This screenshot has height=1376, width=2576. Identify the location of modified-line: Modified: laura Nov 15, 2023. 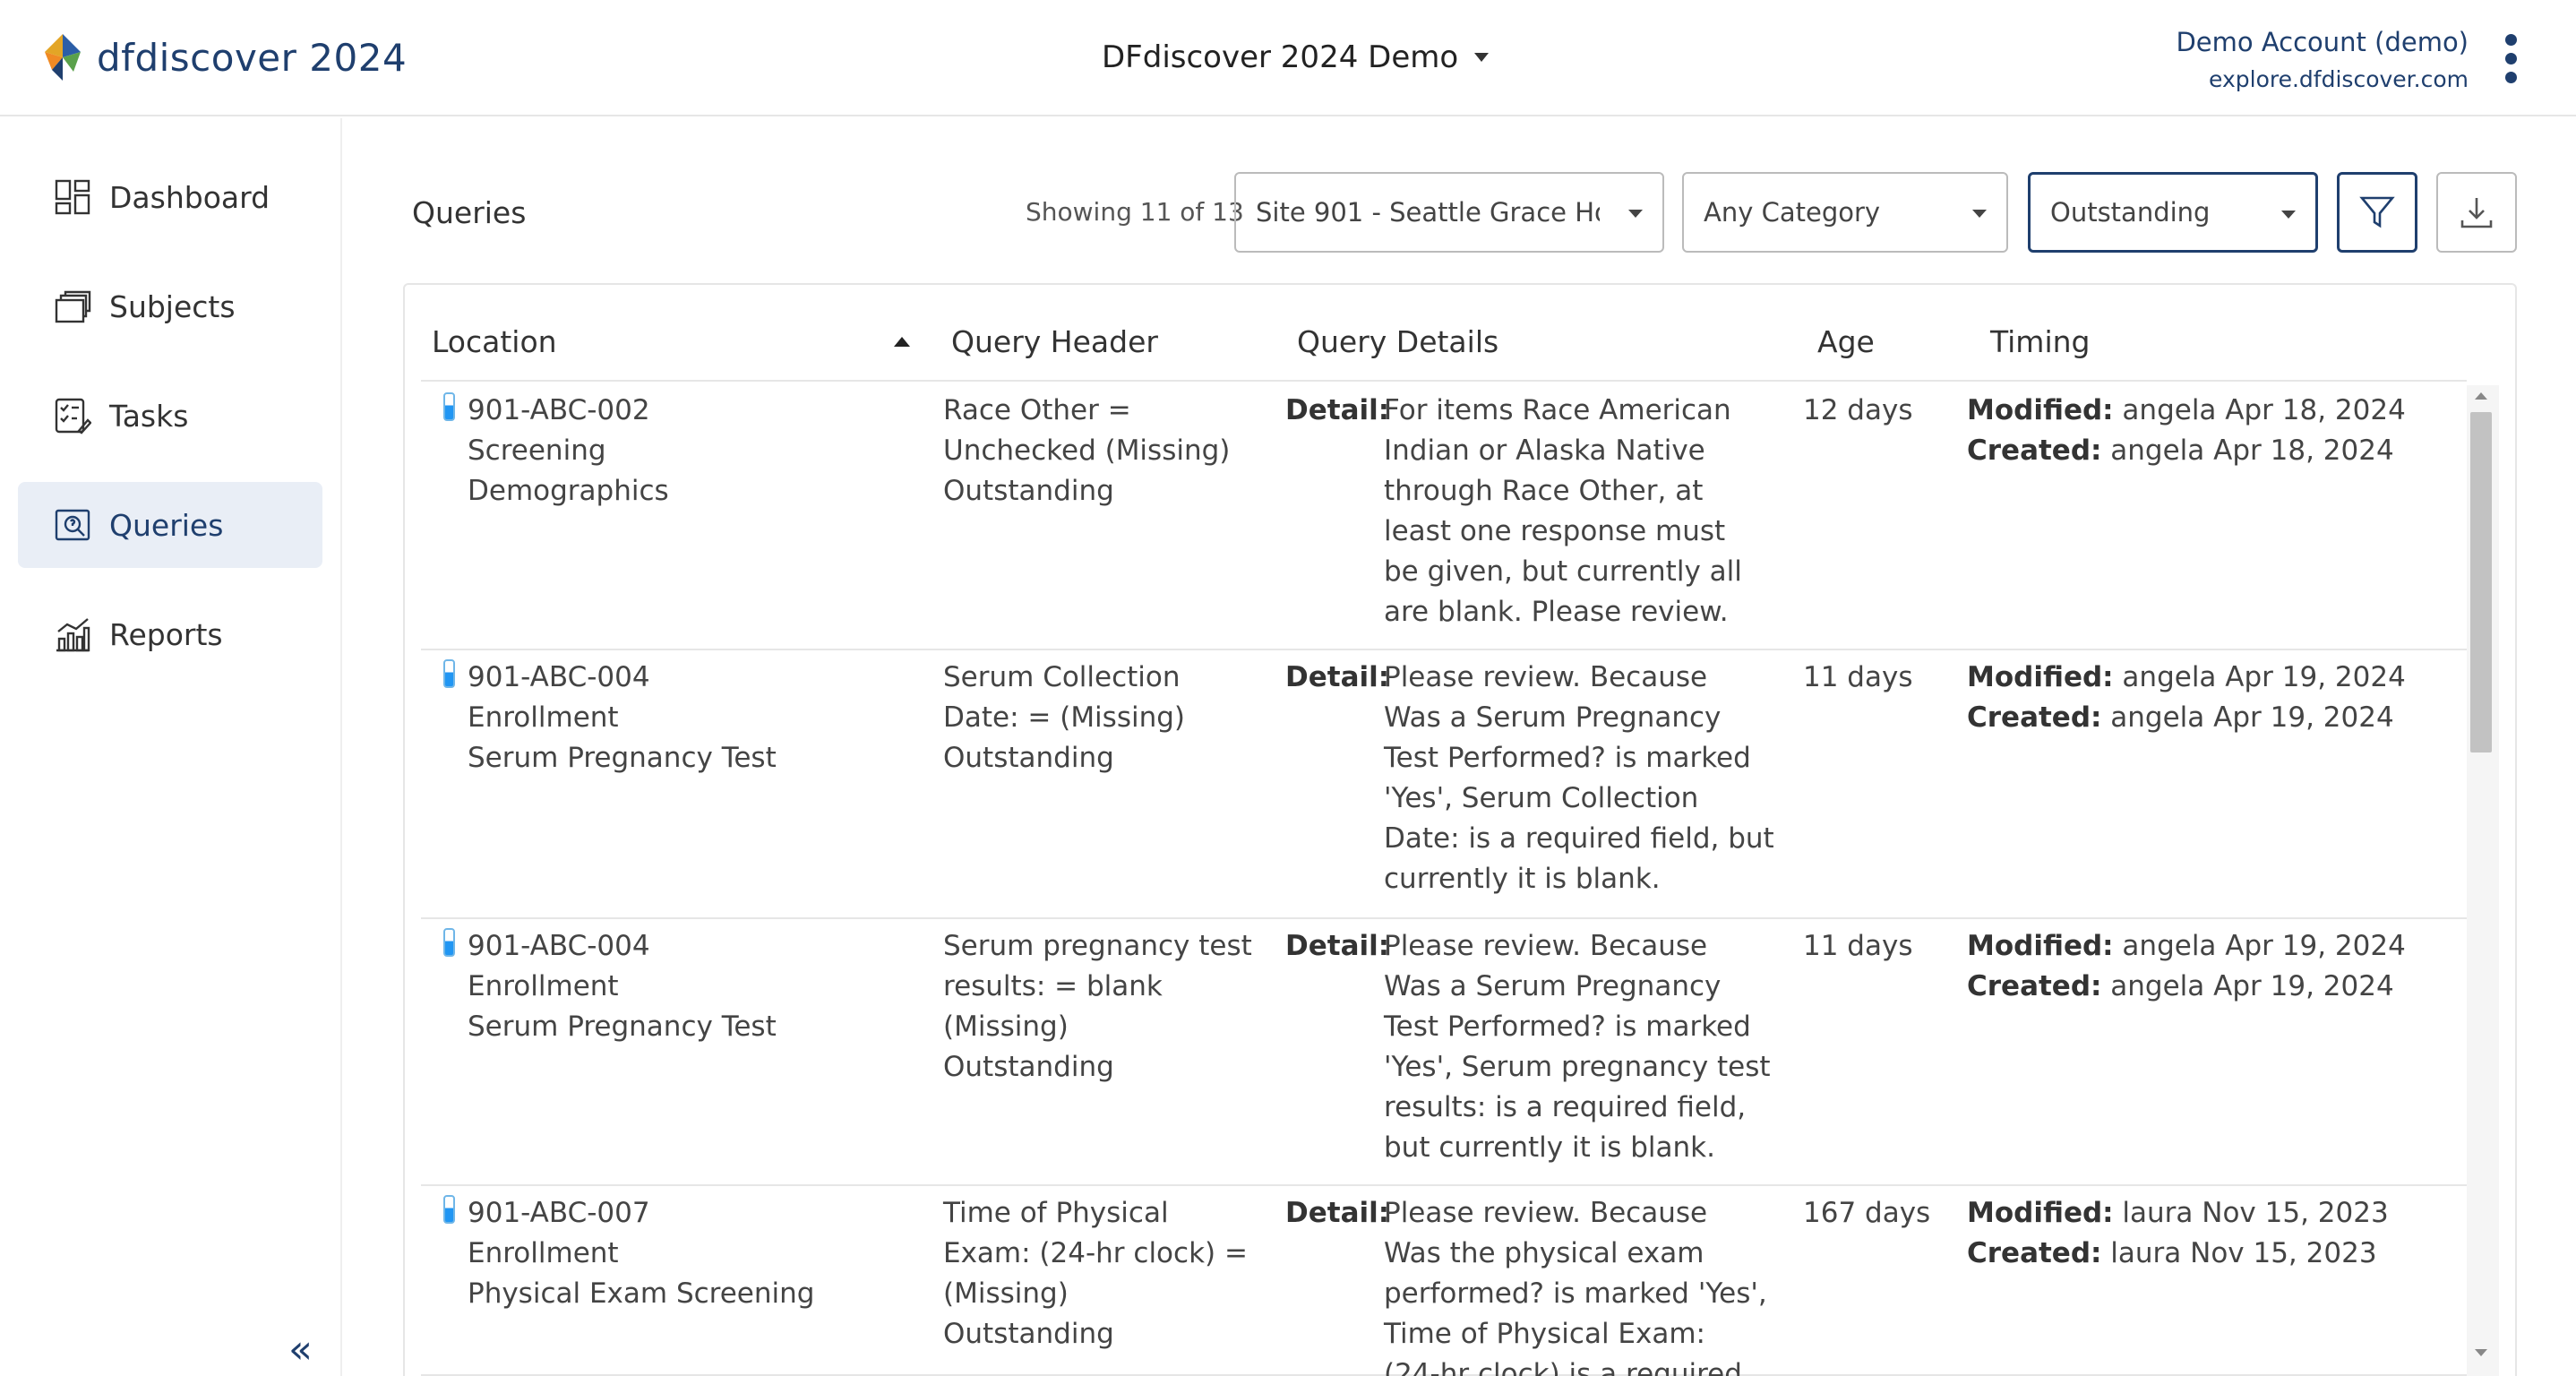
(2218, 1214).